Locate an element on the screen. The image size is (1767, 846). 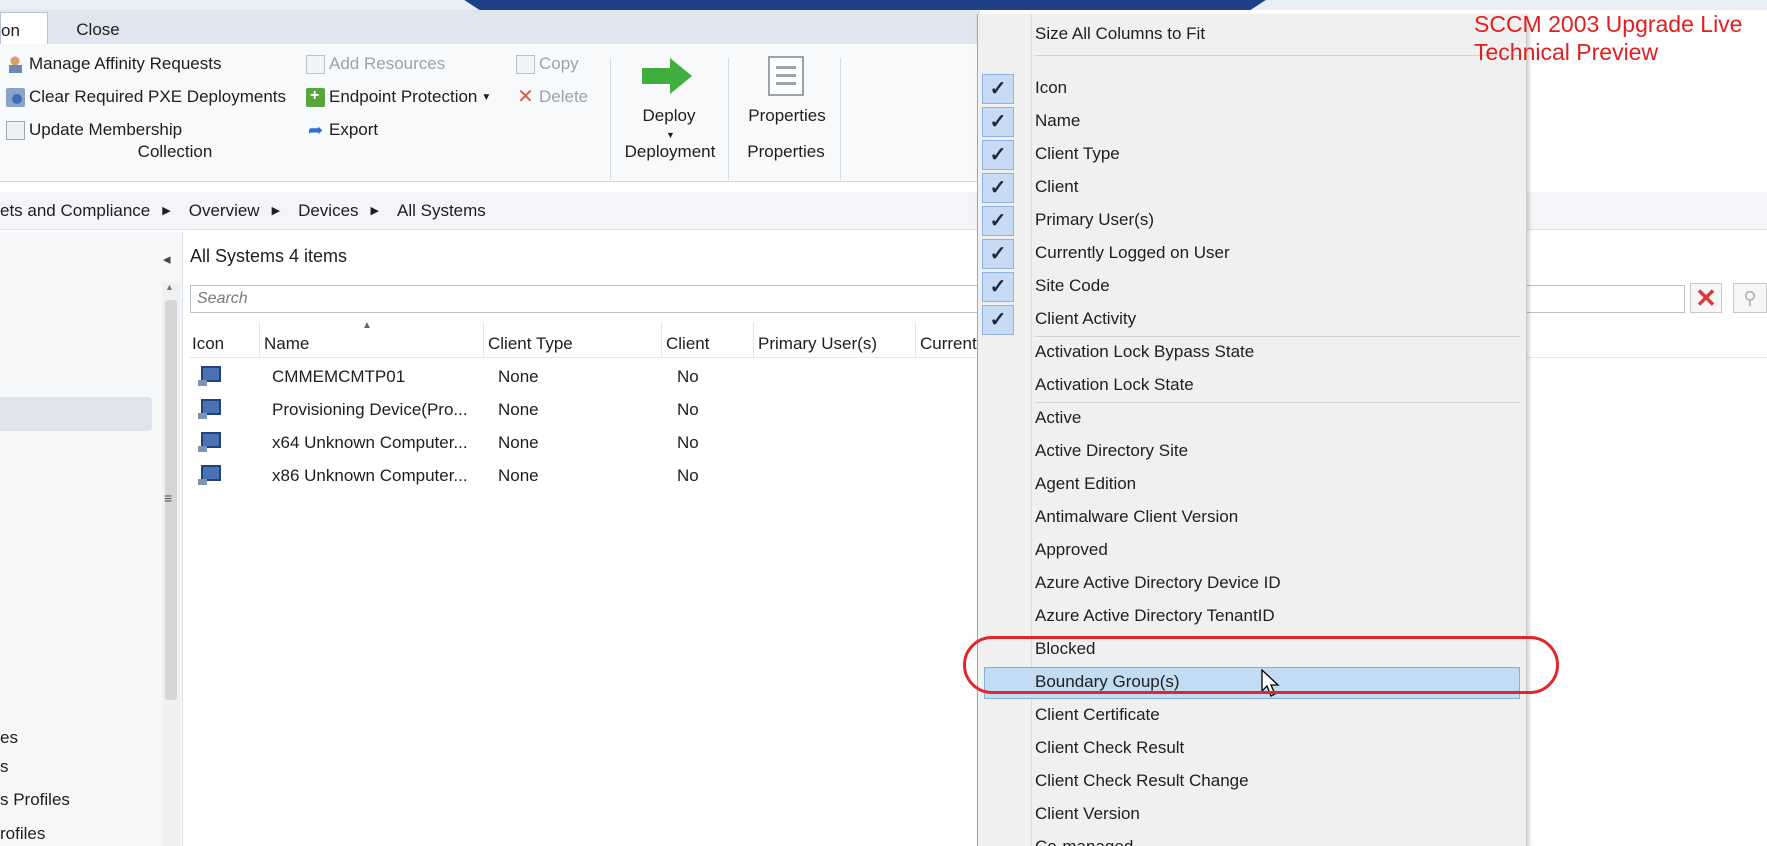
search-icon: ⚲ is located at coordinates (1750, 298).